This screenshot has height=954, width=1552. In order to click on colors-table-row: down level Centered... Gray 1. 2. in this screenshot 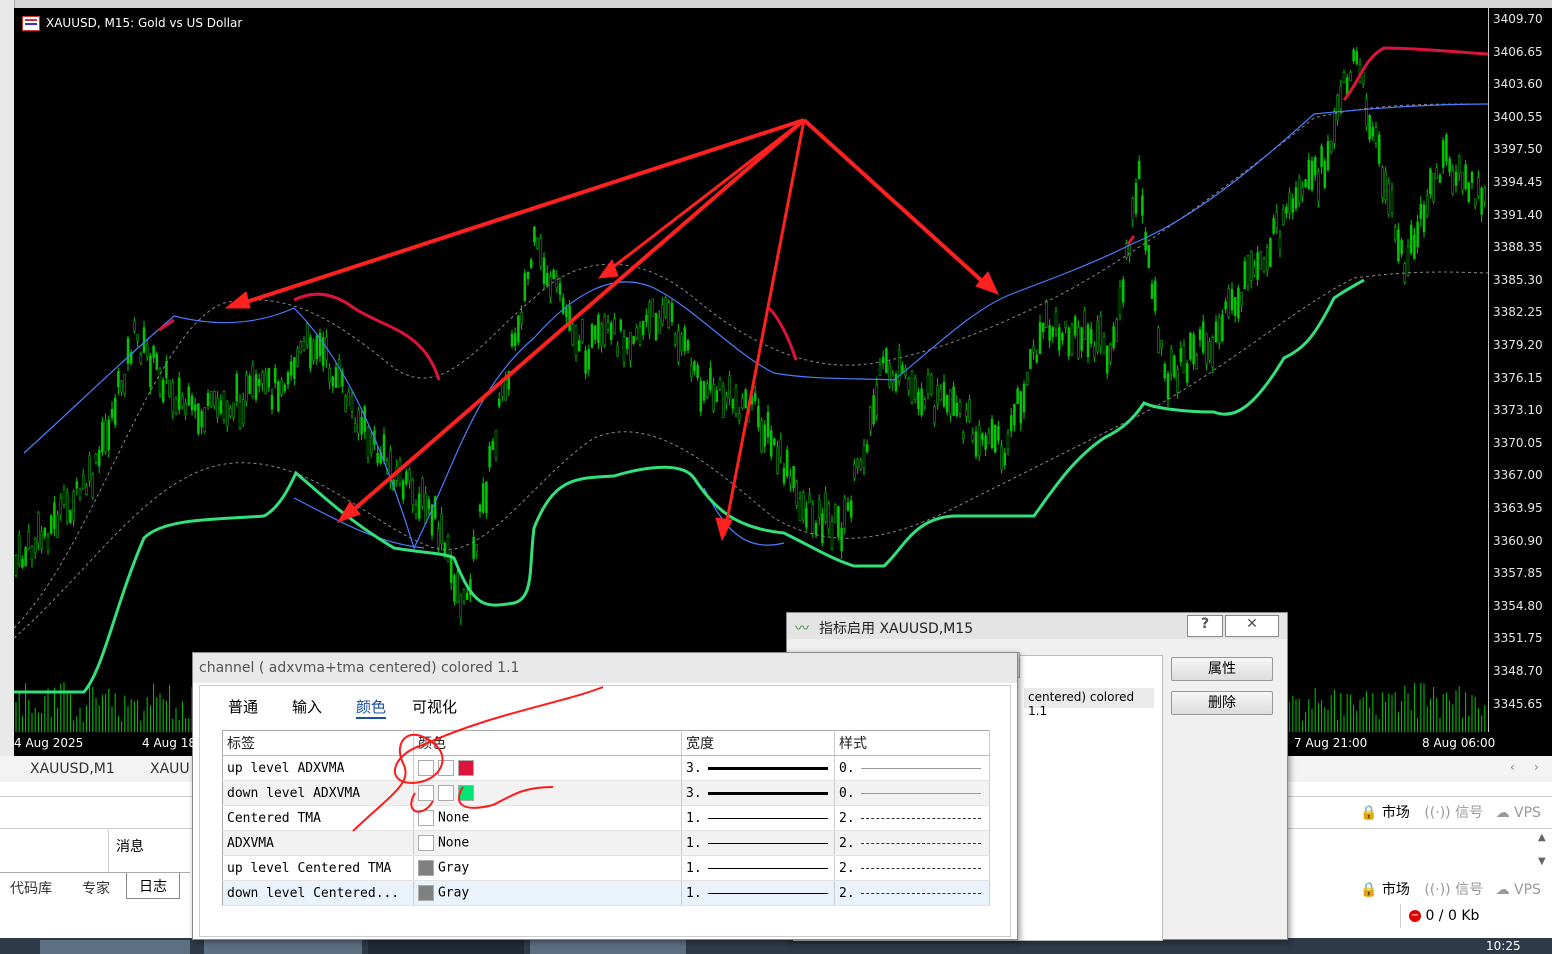, I will do `click(606, 893)`.